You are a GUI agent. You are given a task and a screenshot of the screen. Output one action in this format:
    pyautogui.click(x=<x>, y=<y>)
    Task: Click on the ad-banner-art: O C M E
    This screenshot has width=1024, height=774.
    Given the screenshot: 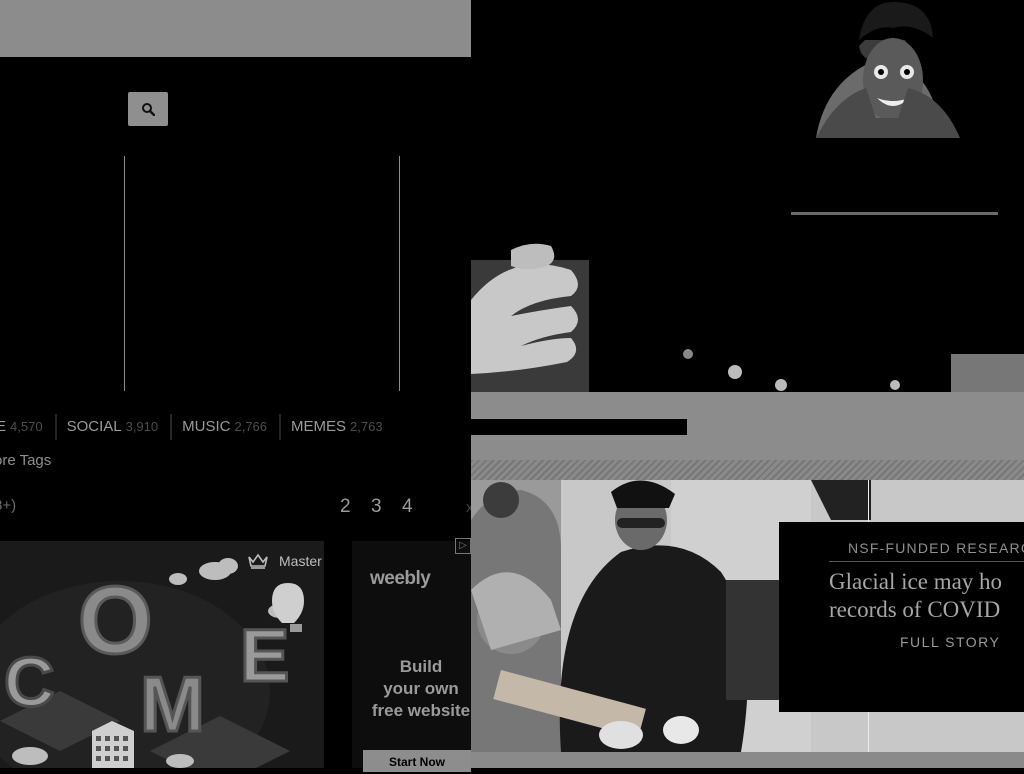 What is the action you would take?
    pyautogui.click(x=162, y=654)
    